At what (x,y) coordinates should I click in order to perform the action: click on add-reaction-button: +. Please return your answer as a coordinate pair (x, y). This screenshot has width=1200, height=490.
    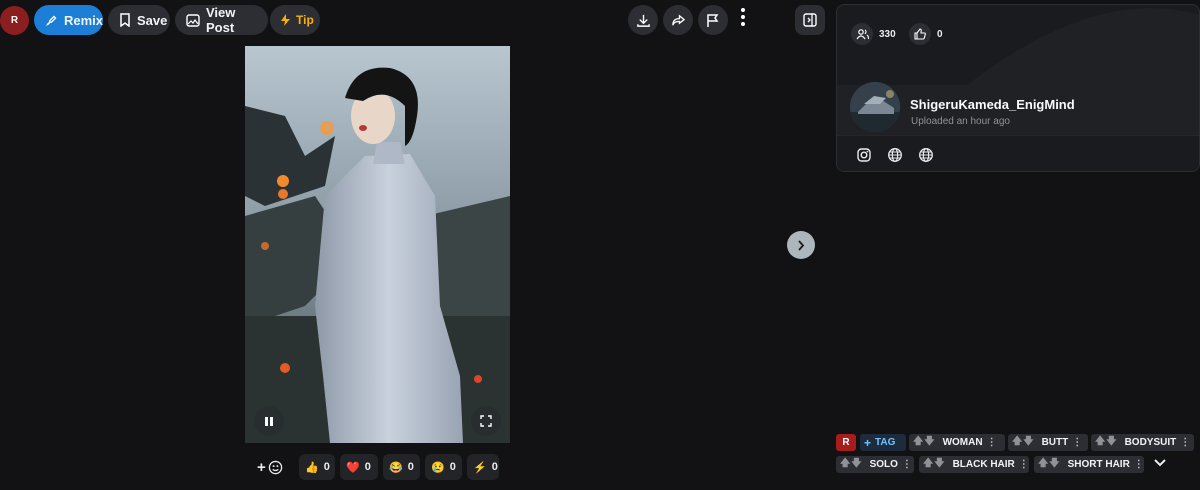
    Looking at the image, I should click on (274, 467).